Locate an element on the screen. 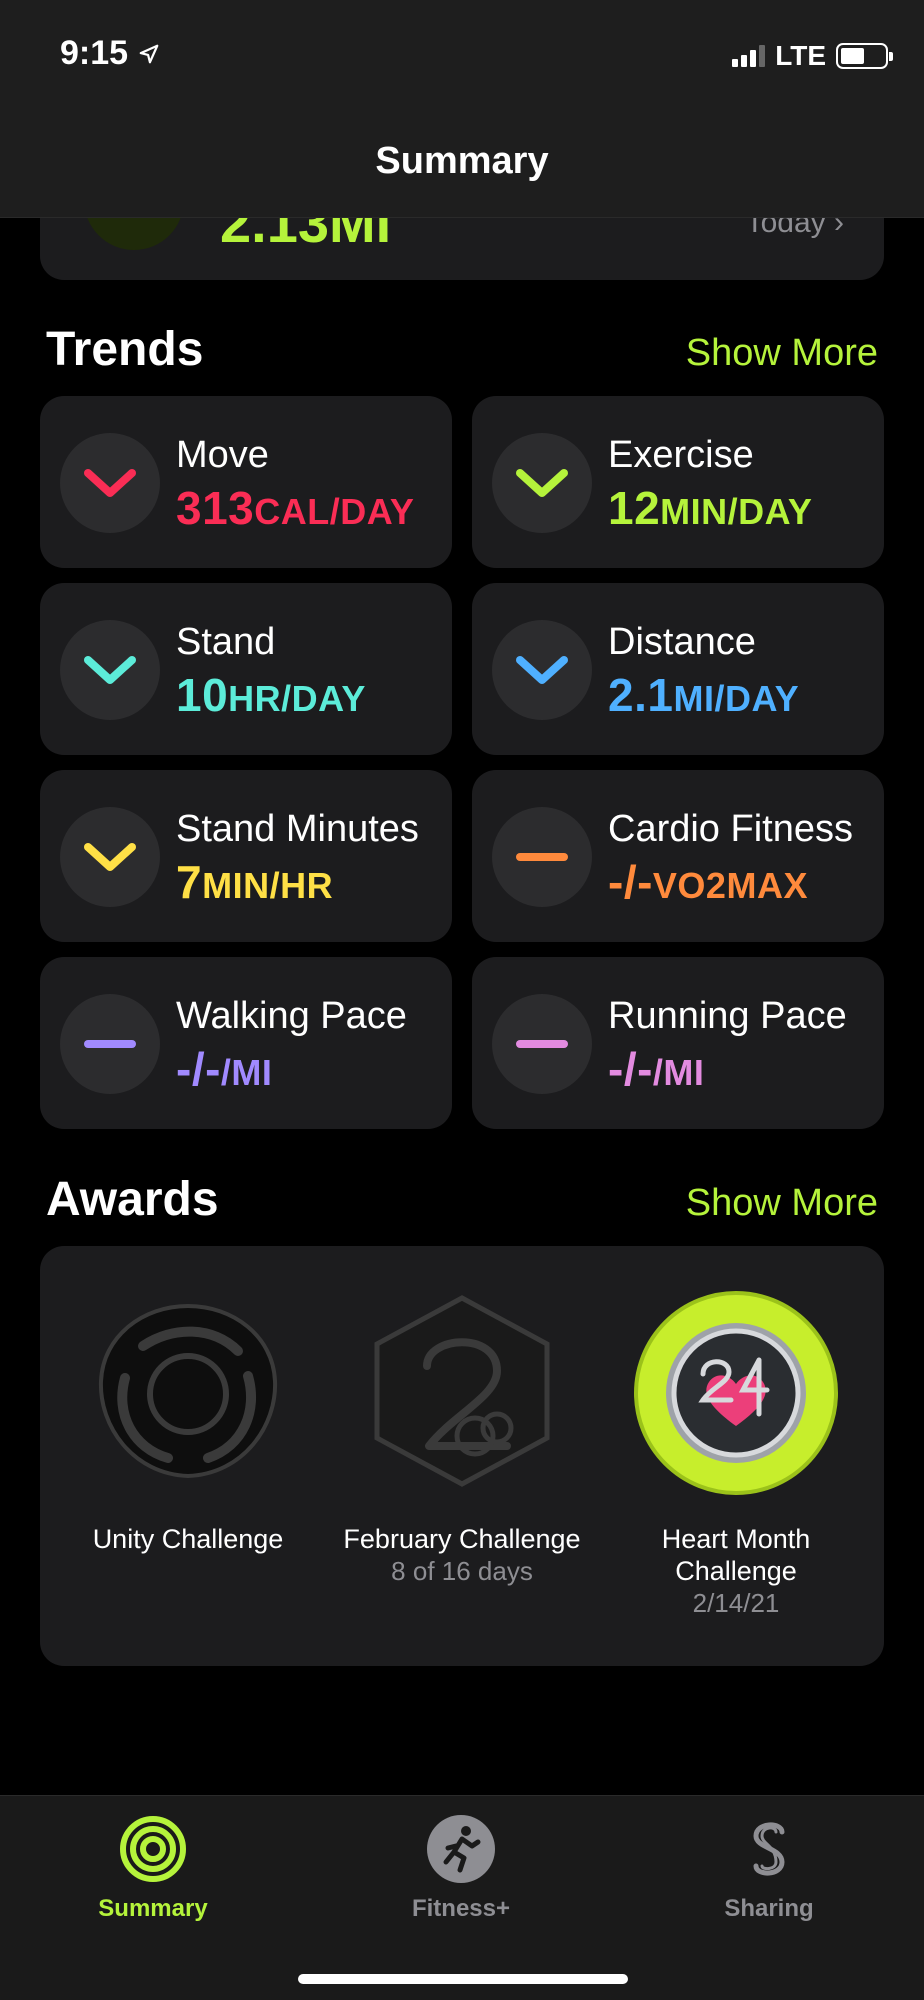 The height and width of the screenshot is (2000, 924). status-time: 9:15 is located at coordinates (110, 53).